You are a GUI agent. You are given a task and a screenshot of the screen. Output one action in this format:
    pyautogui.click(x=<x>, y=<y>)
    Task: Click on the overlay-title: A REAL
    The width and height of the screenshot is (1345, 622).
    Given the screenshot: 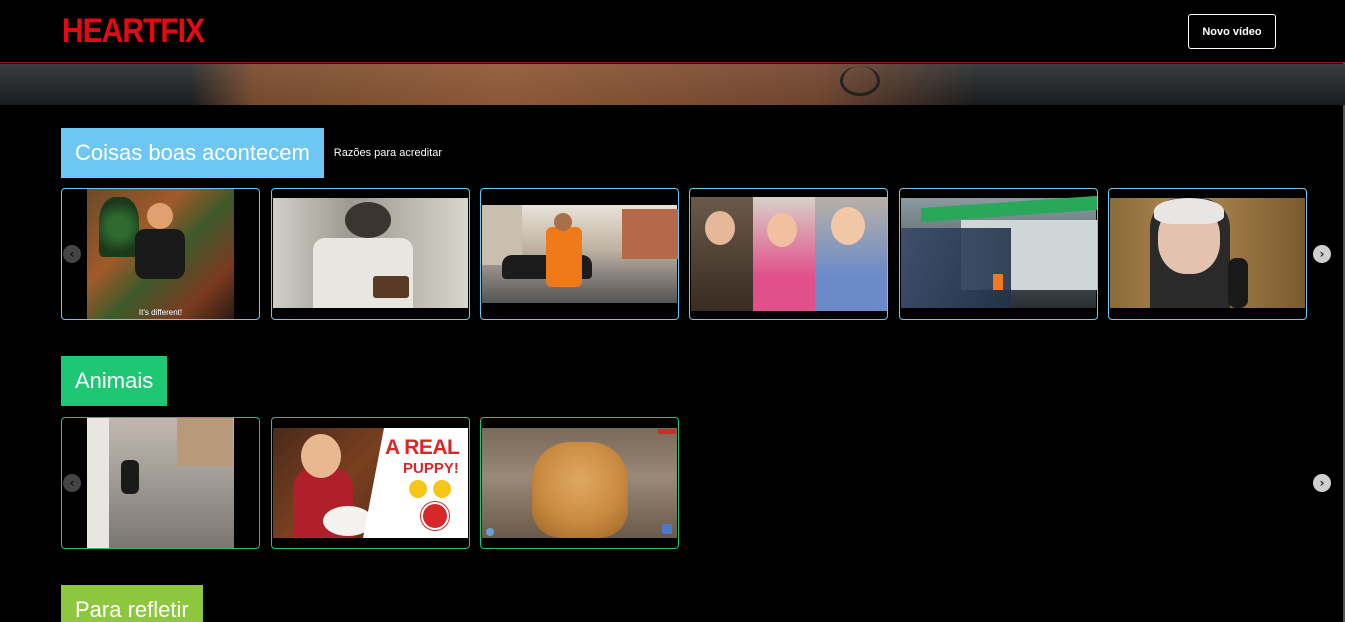 What is the action you would take?
    pyautogui.click(x=422, y=447)
    